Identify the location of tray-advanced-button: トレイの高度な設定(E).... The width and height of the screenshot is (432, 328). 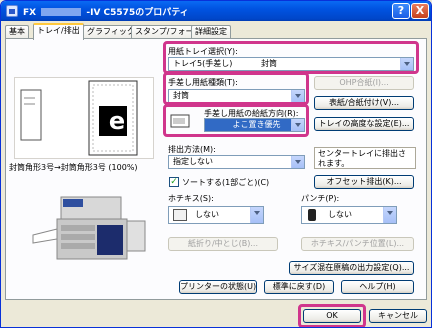
(364, 124).